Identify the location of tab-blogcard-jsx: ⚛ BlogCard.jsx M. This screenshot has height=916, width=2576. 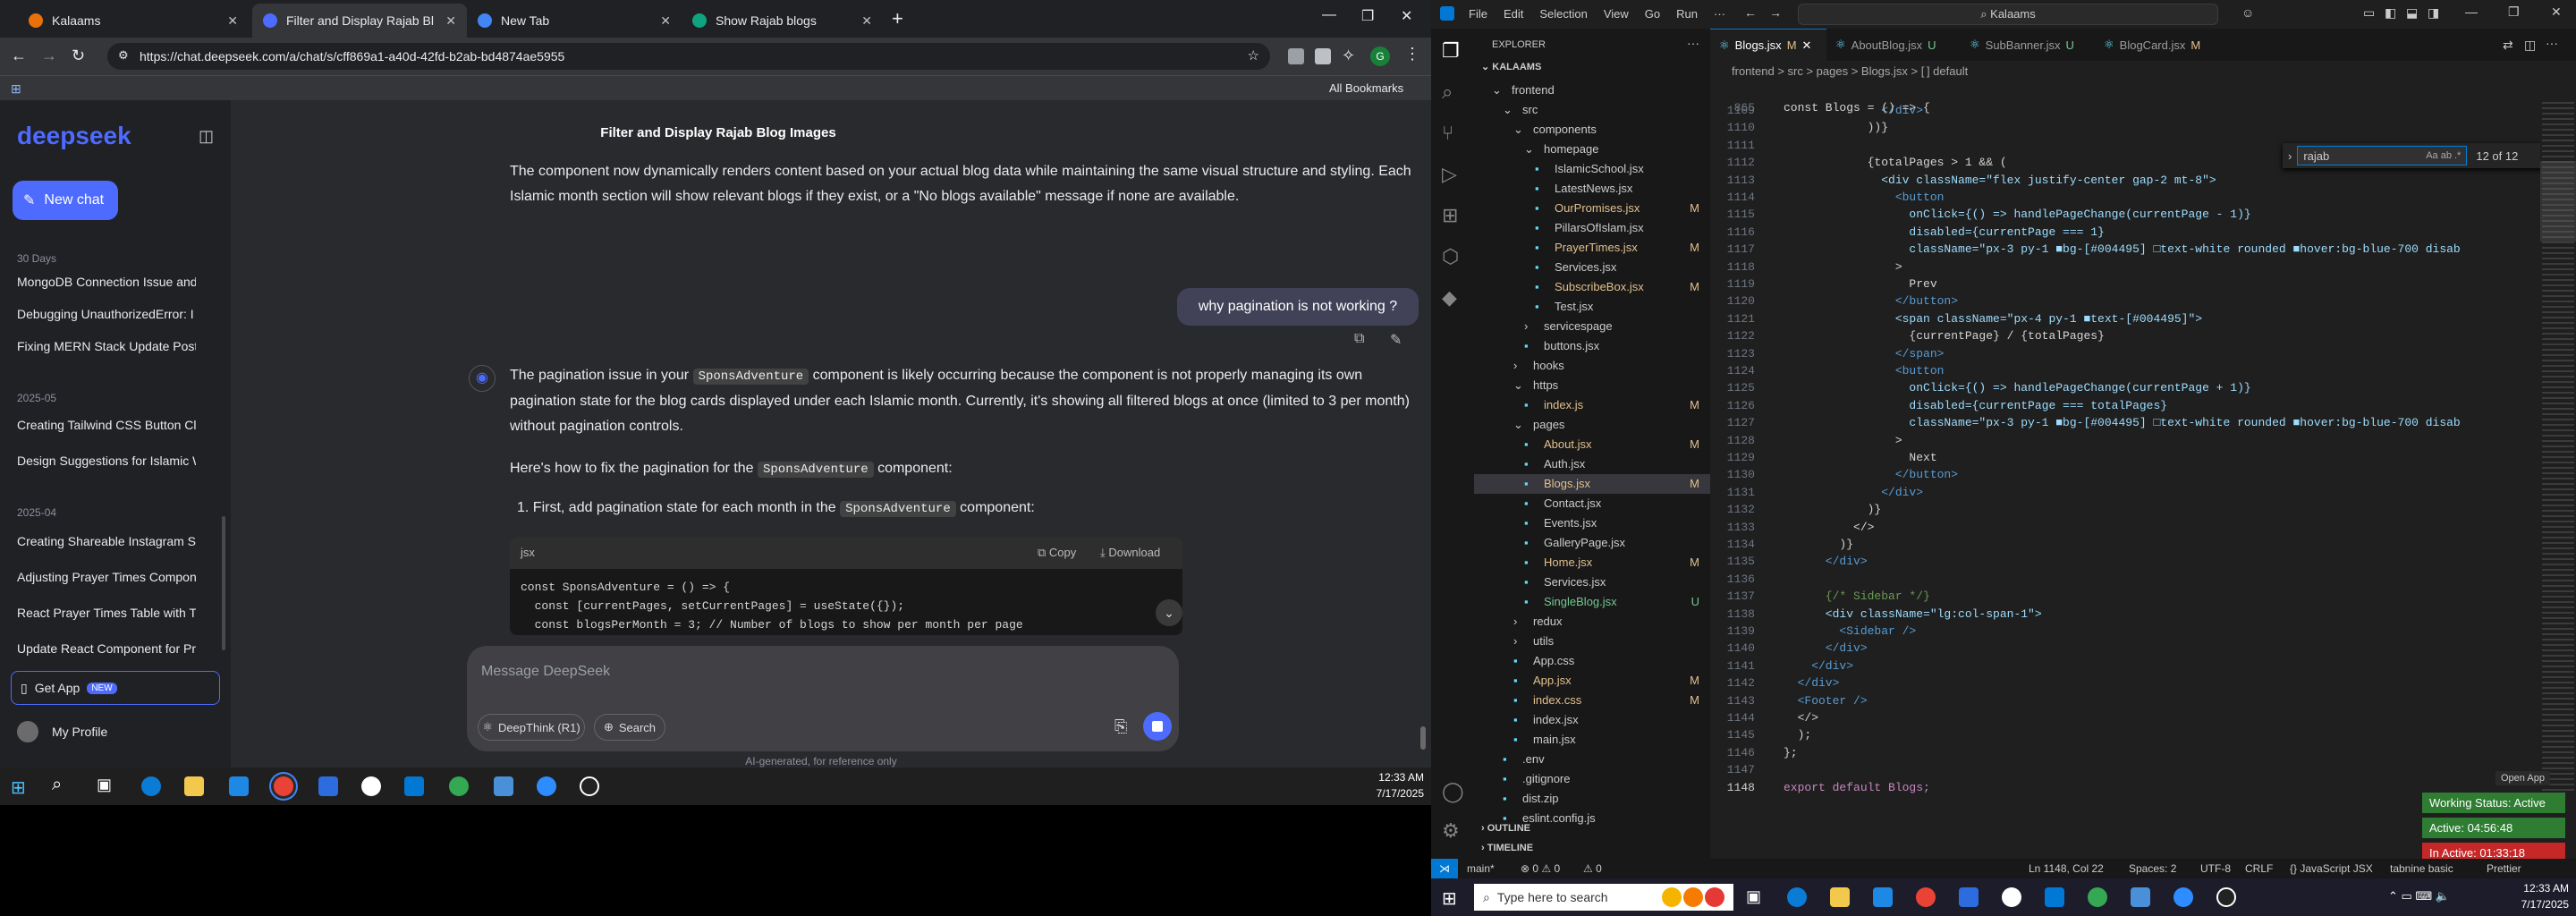
(2162, 45).